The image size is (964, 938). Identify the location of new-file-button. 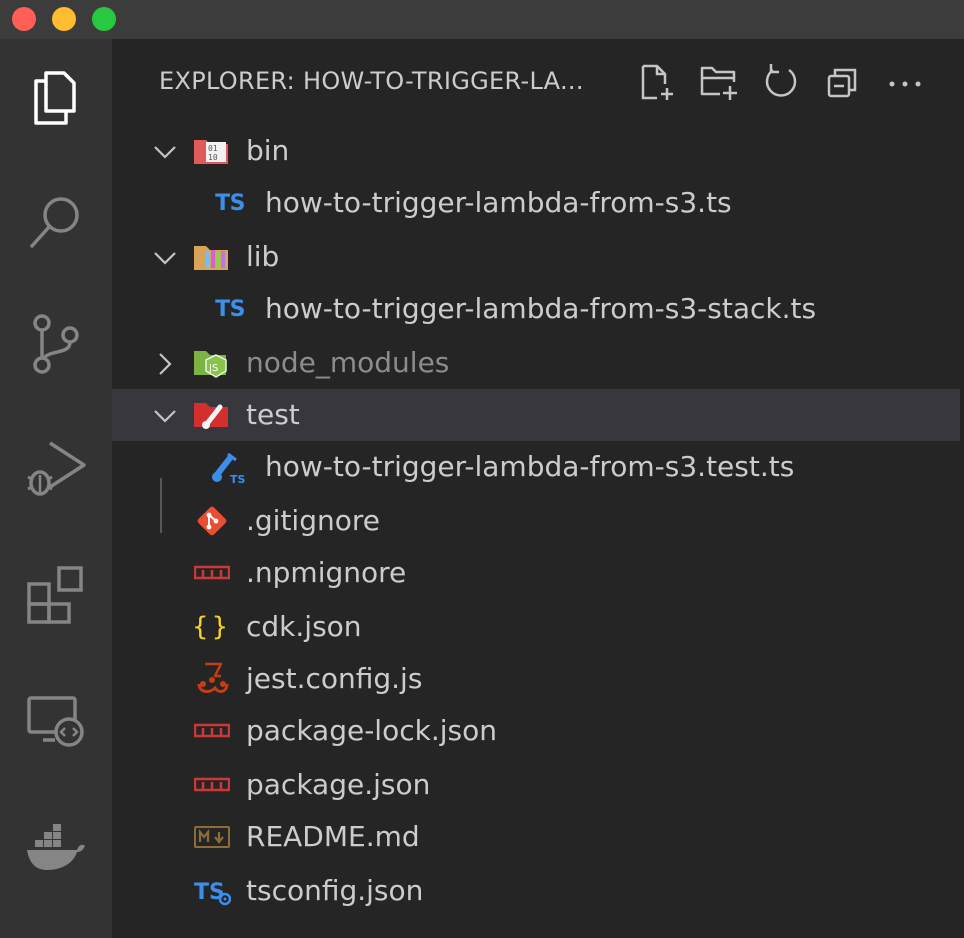
(657, 82).